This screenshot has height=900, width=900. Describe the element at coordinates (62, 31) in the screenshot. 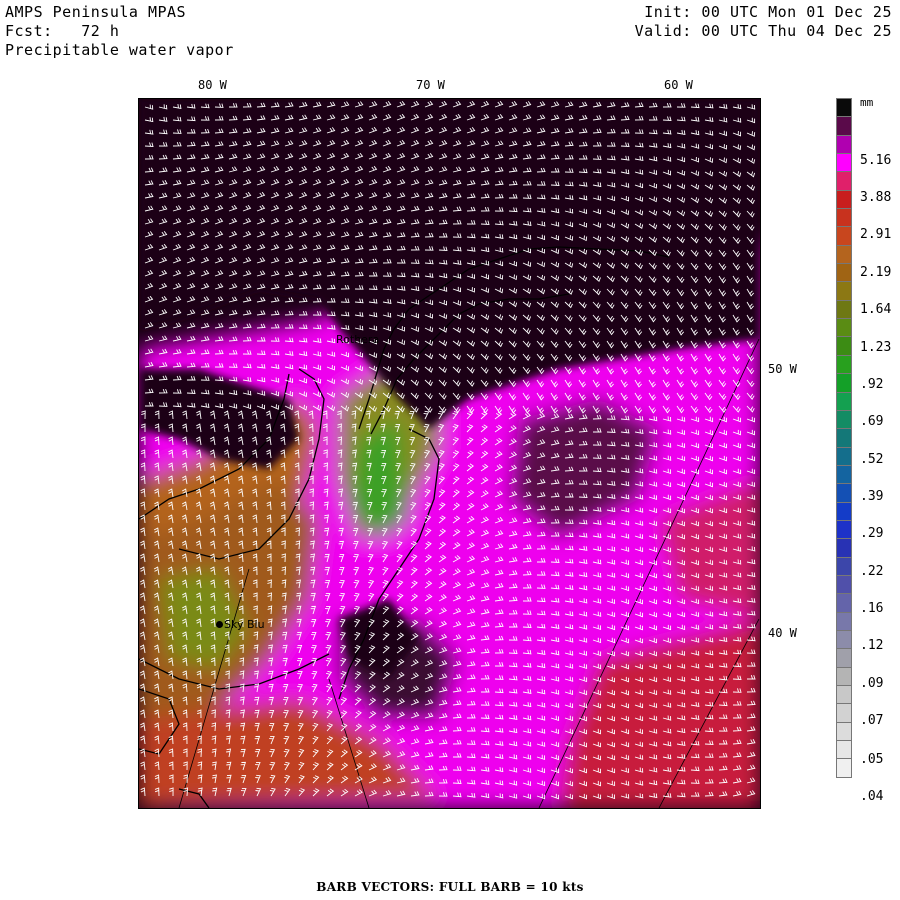

I see `forecast-hour: Fcst: 72 h` at that location.